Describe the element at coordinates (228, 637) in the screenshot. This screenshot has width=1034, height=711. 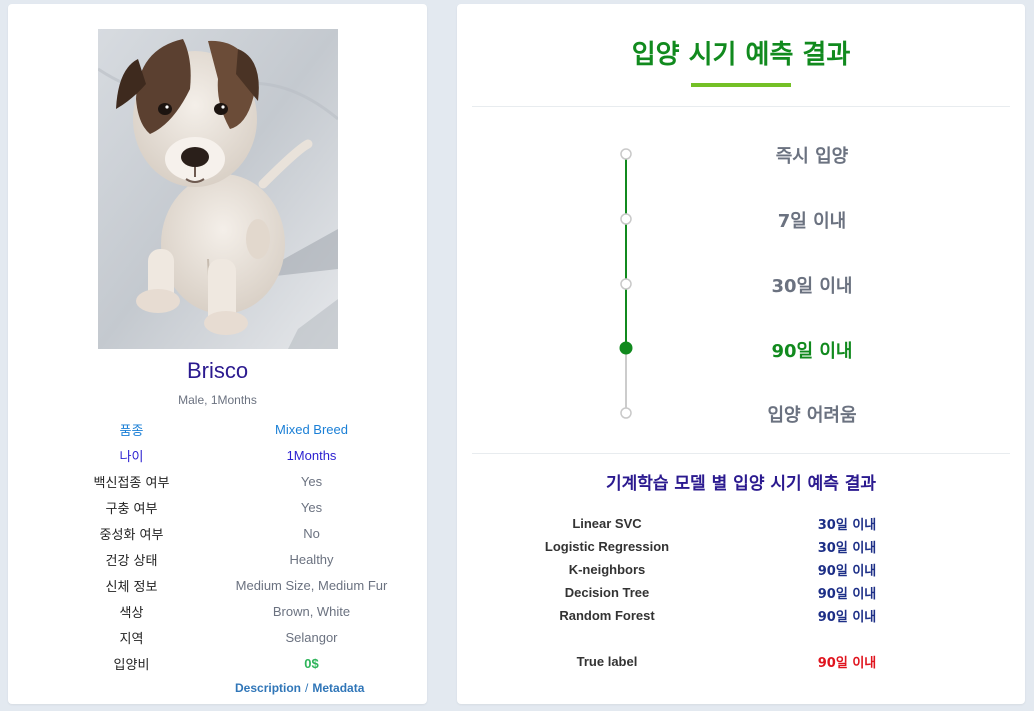
I see `info-row-state: 지역 Selangor` at that location.